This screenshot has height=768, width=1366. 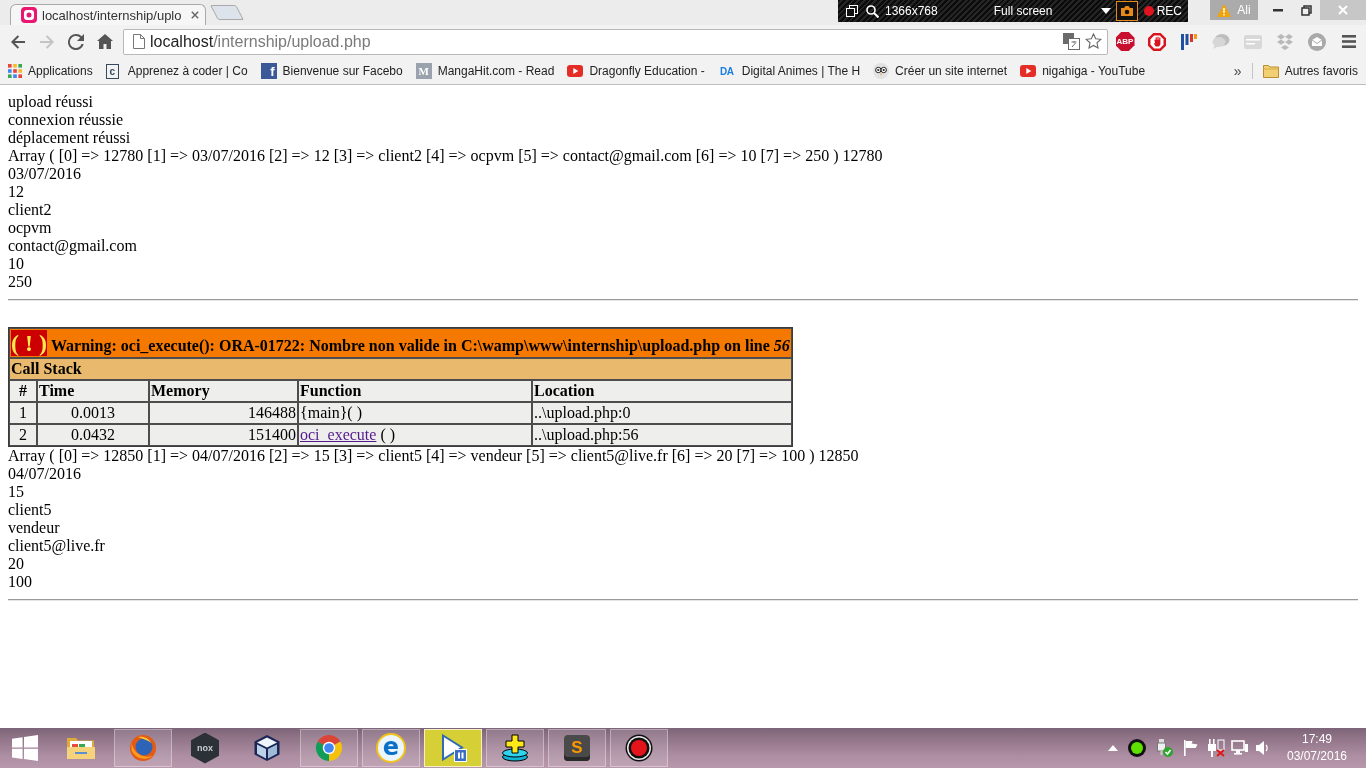 I want to click on plug-check-icon, so click(x=1163, y=748).